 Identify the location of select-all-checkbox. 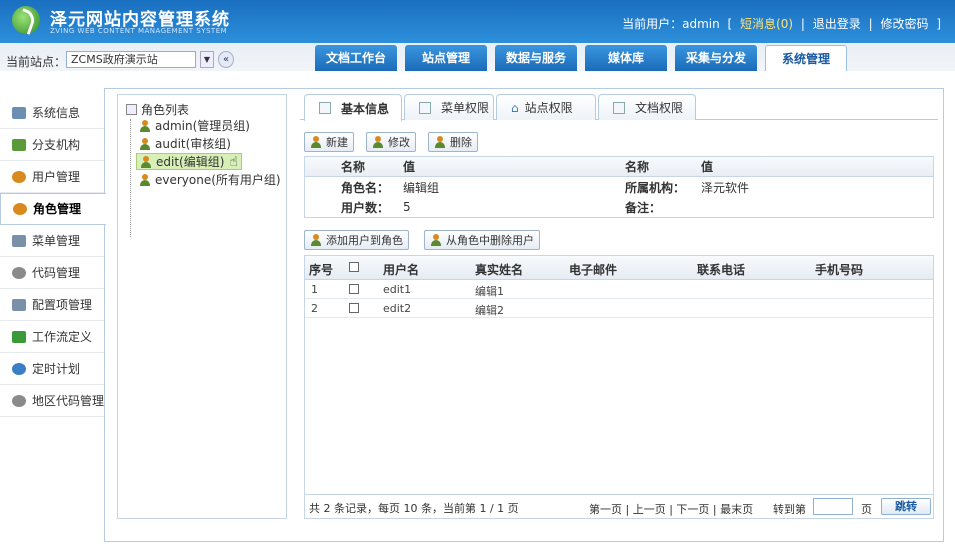
(354, 267).